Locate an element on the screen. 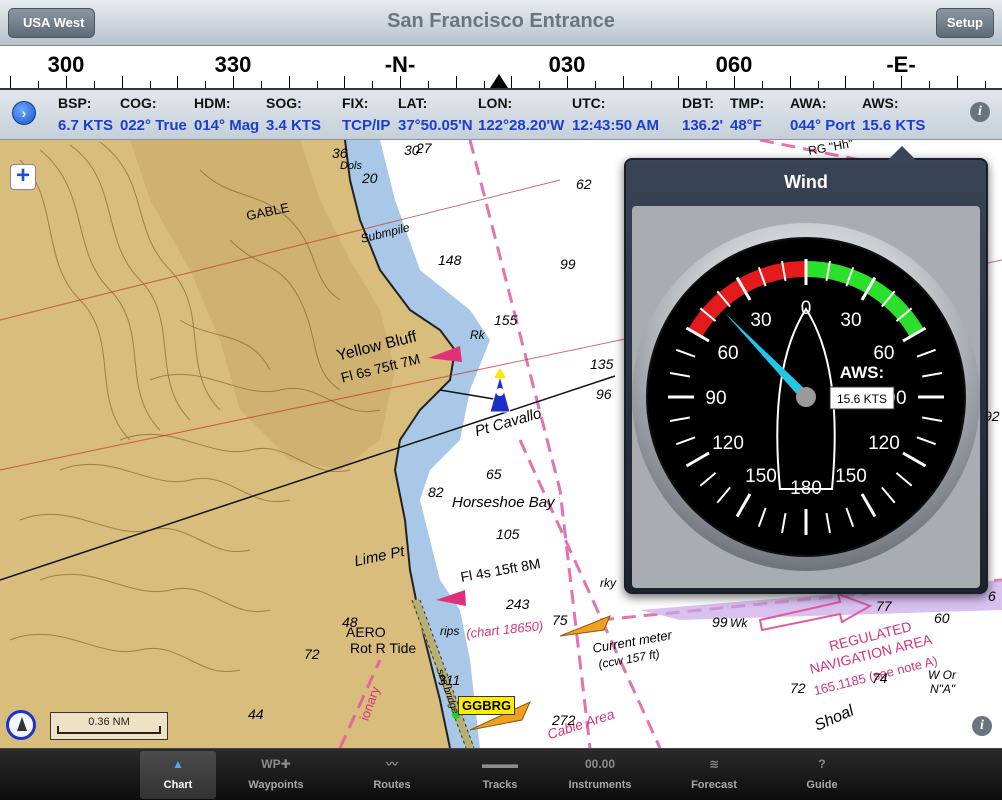 The image size is (1002, 800). tab-instruments: 00.00 Instruments is located at coordinates (600, 775).